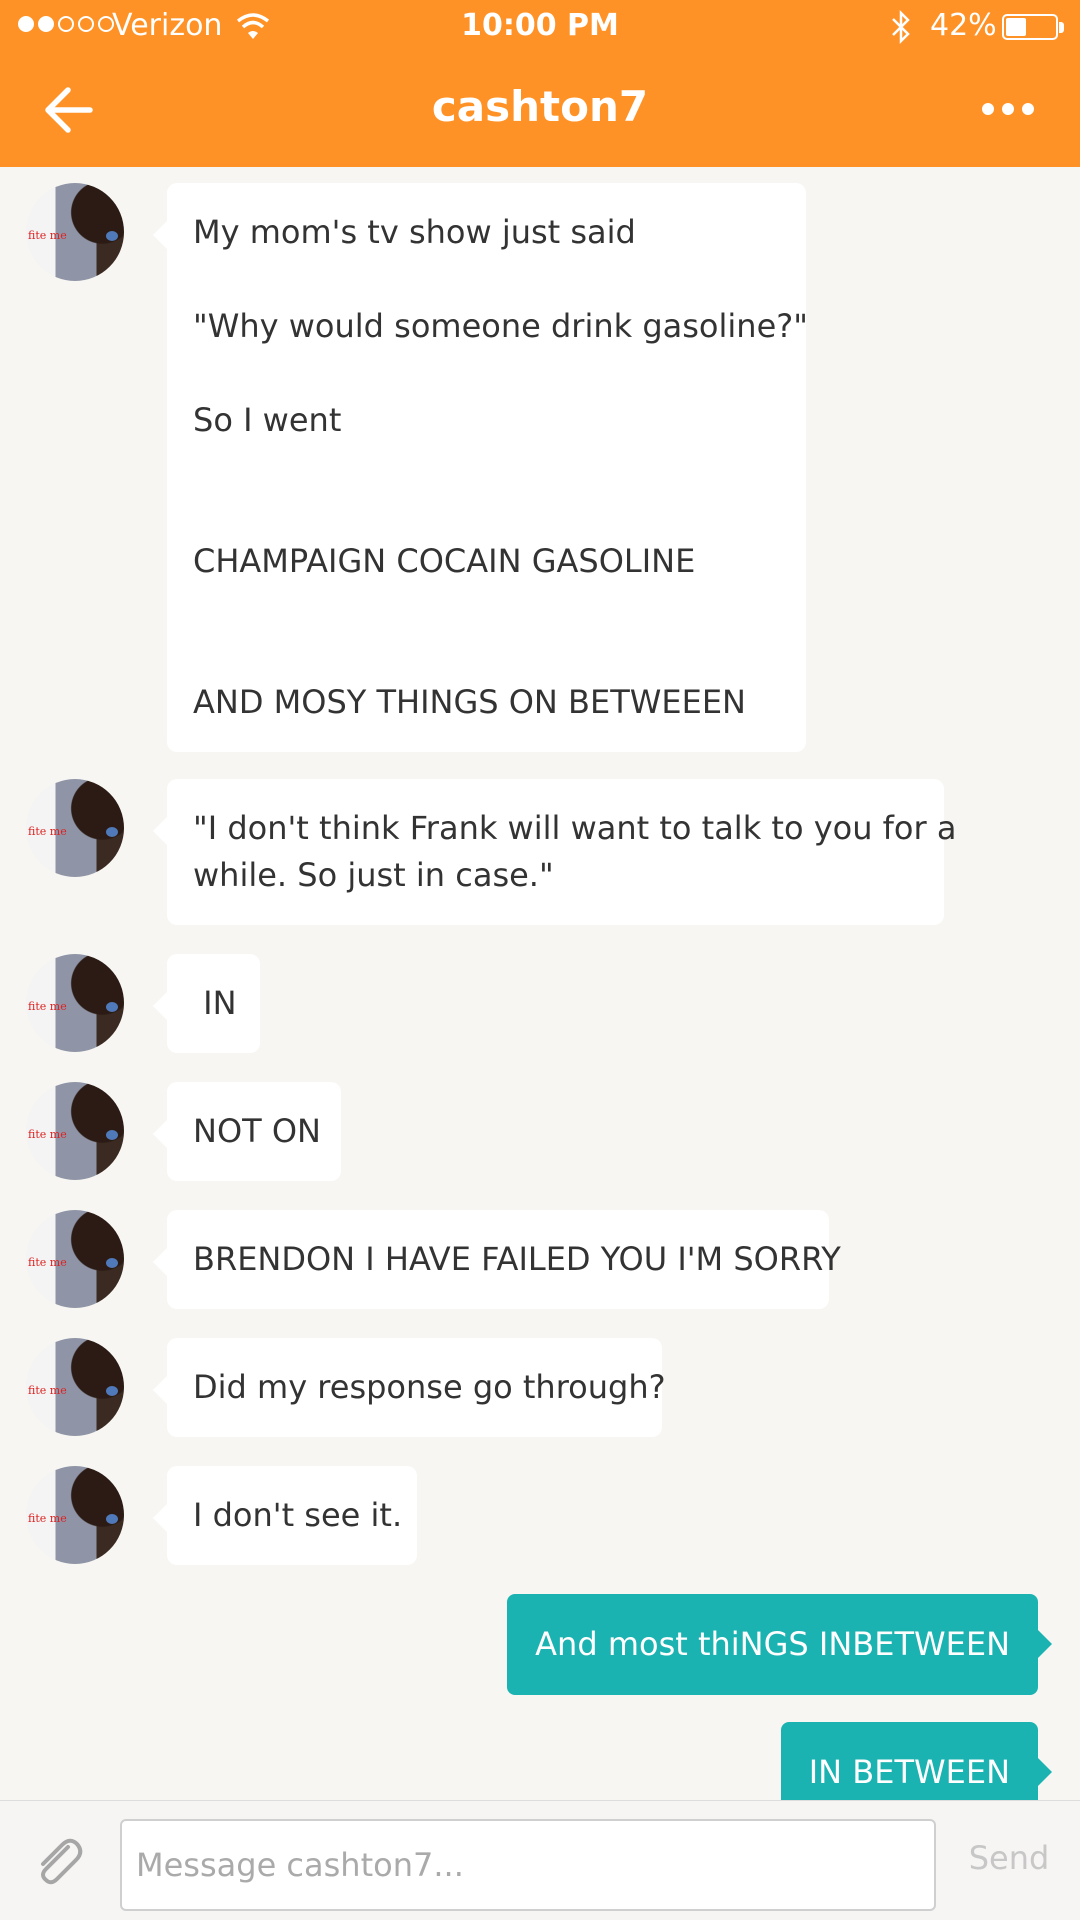  Describe the element at coordinates (469, 702) in the screenshot. I see `message-line: AND MOSY THINGS ON BETWEEEN` at that location.